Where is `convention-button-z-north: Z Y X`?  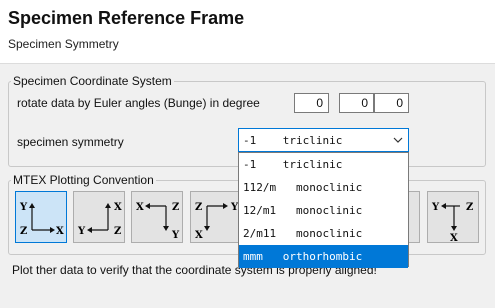 convention-button-z-north: Z Y X is located at coordinates (216, 217).